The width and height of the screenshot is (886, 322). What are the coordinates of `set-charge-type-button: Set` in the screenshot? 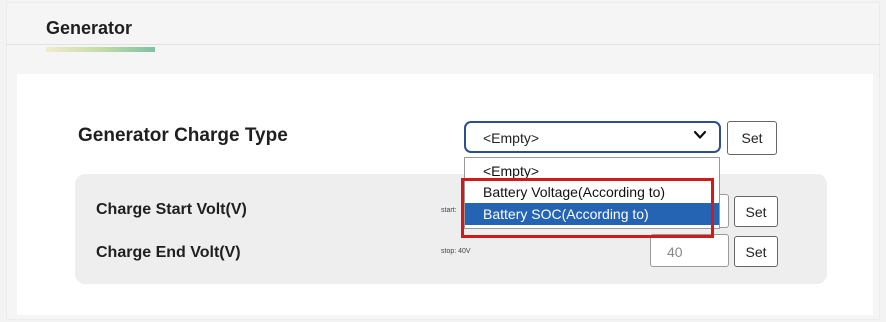 It's located at (752, 138).